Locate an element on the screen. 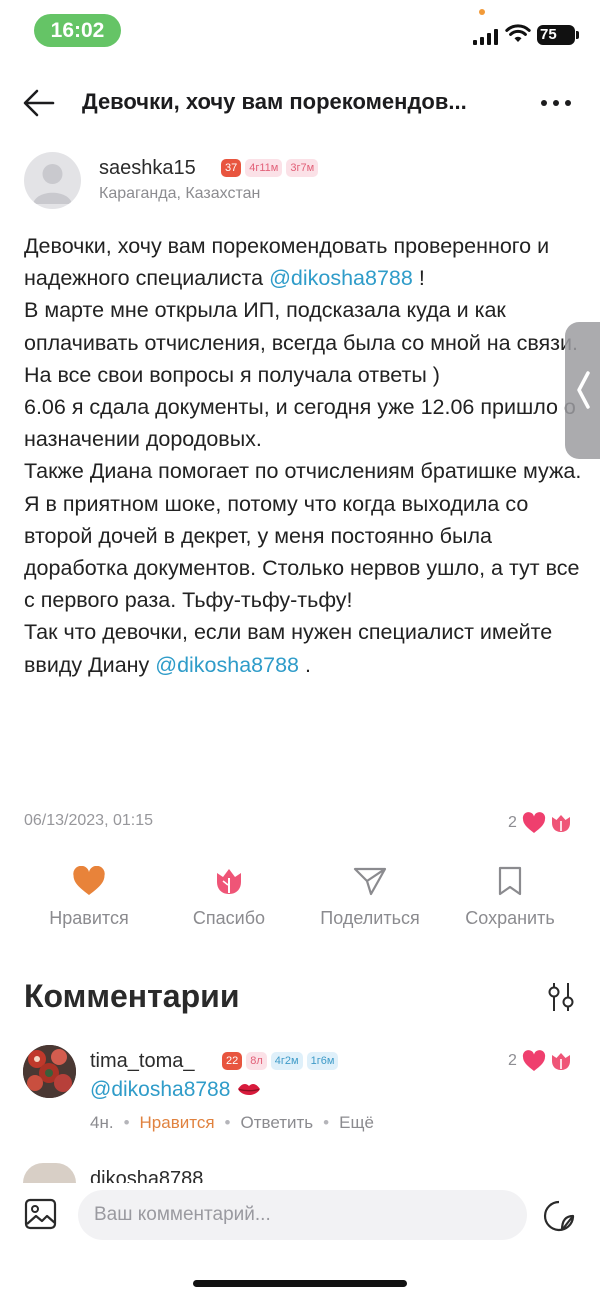 Image resolution: width=600 pixels, height=1297 pixels. comment-time: 4н. is located at coordinates (102, 1122).